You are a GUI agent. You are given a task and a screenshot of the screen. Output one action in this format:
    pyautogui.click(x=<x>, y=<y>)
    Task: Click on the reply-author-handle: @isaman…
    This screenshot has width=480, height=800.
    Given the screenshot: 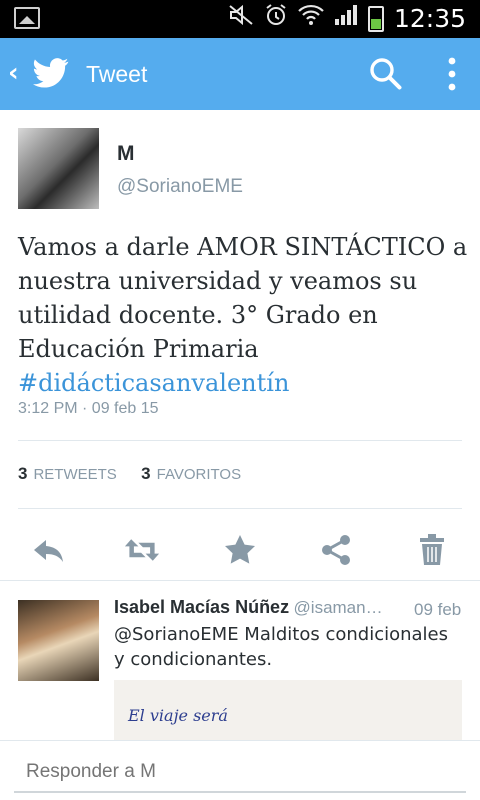 What is the action you would take?
    pyautogui.click(x=338, y=607)
    